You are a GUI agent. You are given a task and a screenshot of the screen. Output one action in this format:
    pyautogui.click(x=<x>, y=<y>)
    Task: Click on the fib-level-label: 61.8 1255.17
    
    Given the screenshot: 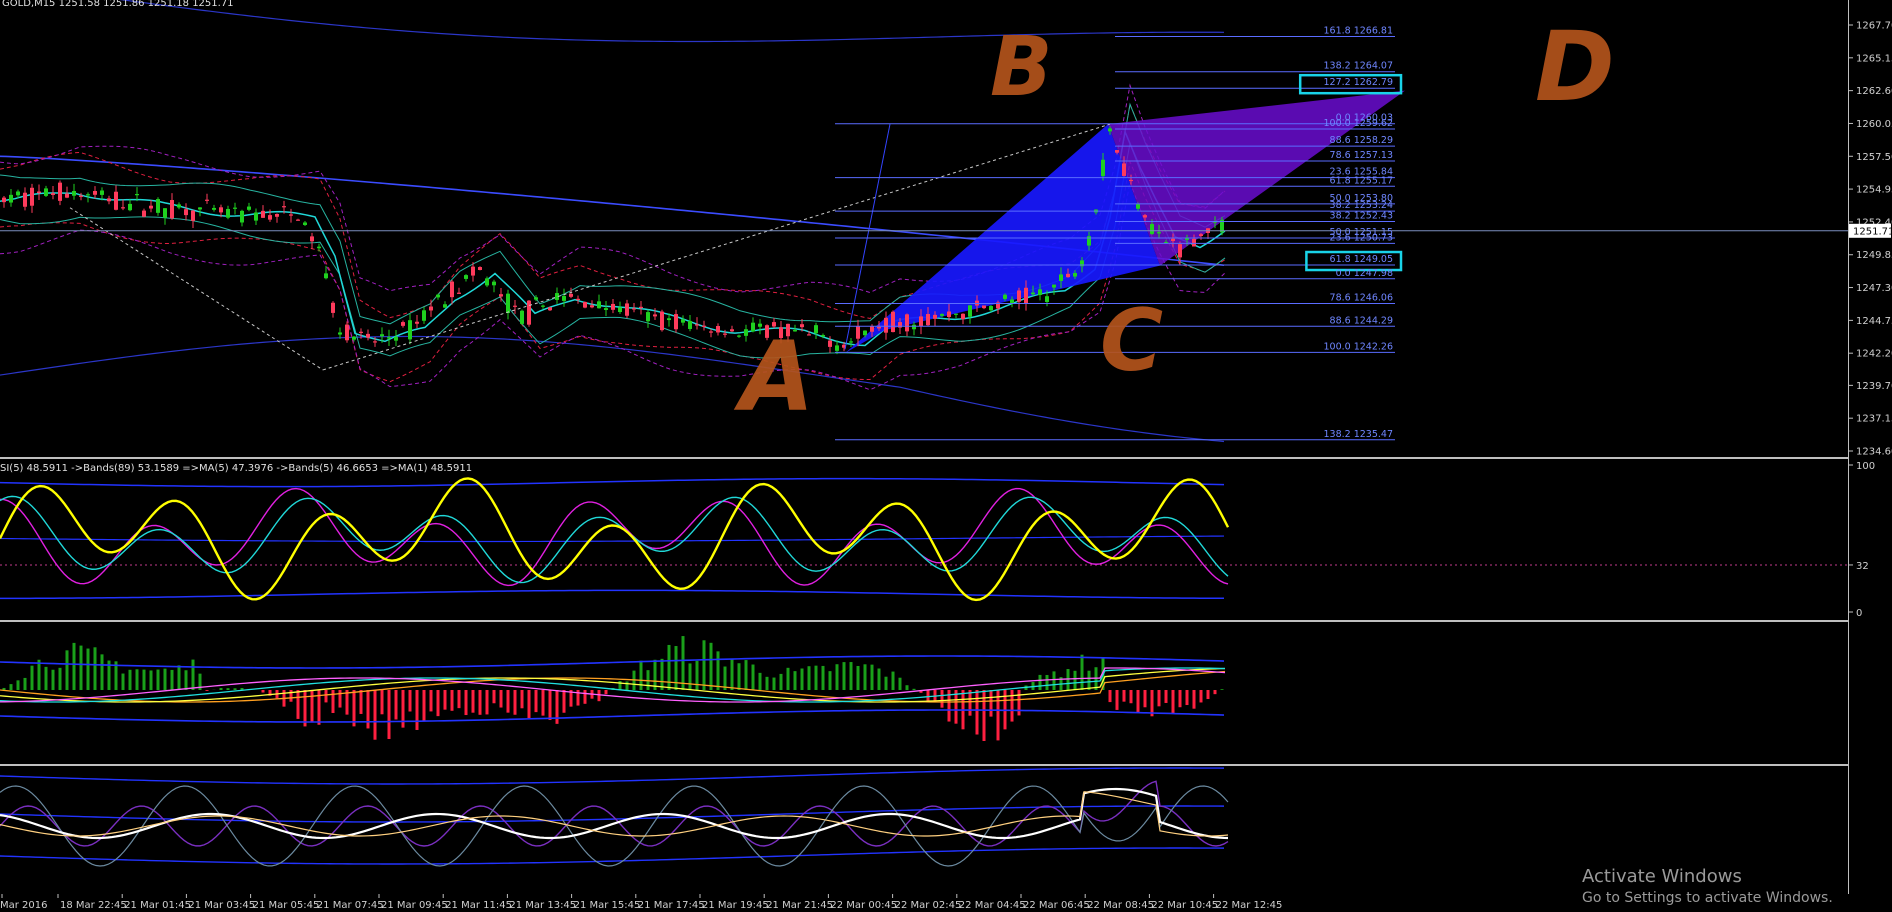 What is the action you would take?
    pyautogui.click(x=1361, y=180)
    